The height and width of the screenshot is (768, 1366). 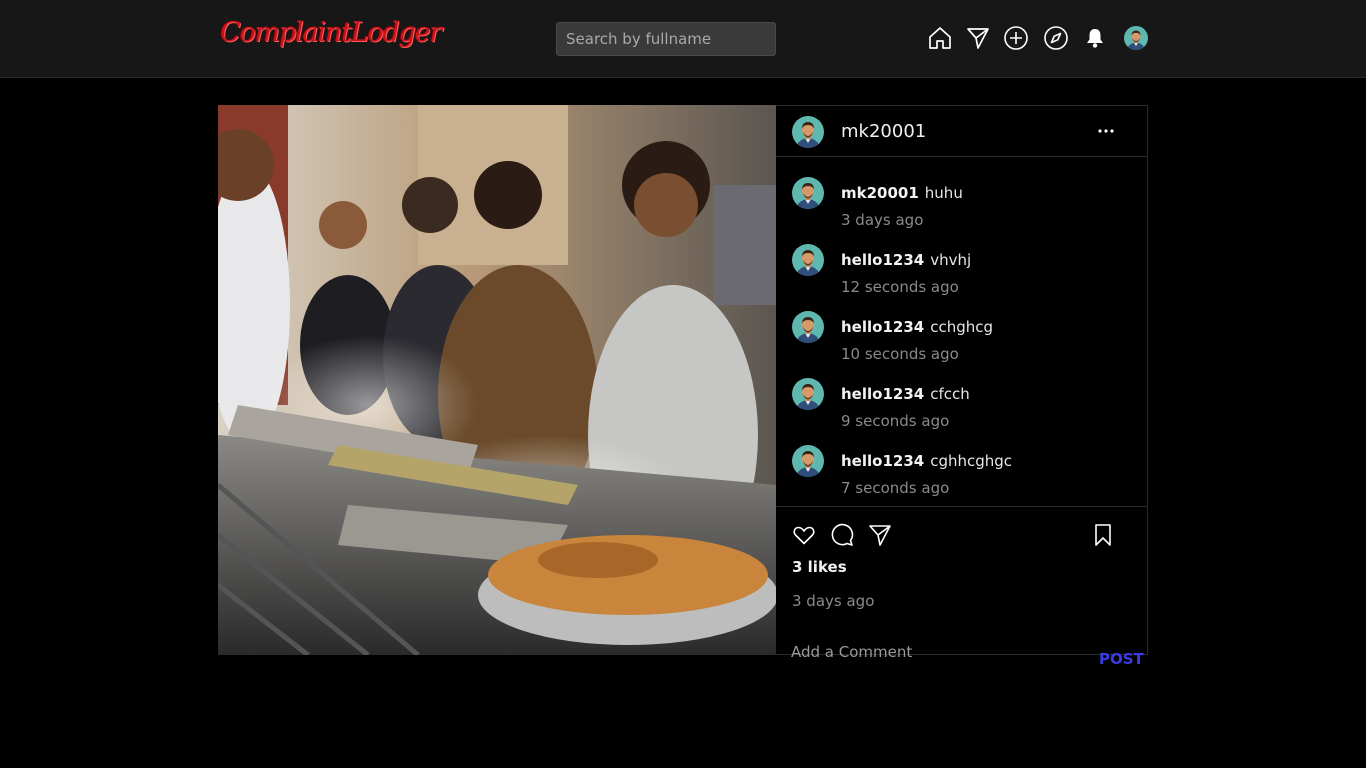 What do you see at coordinates (950, 394) in the screenshot?
I see `comment-text: cfcch` at bounding box center [950, 394].